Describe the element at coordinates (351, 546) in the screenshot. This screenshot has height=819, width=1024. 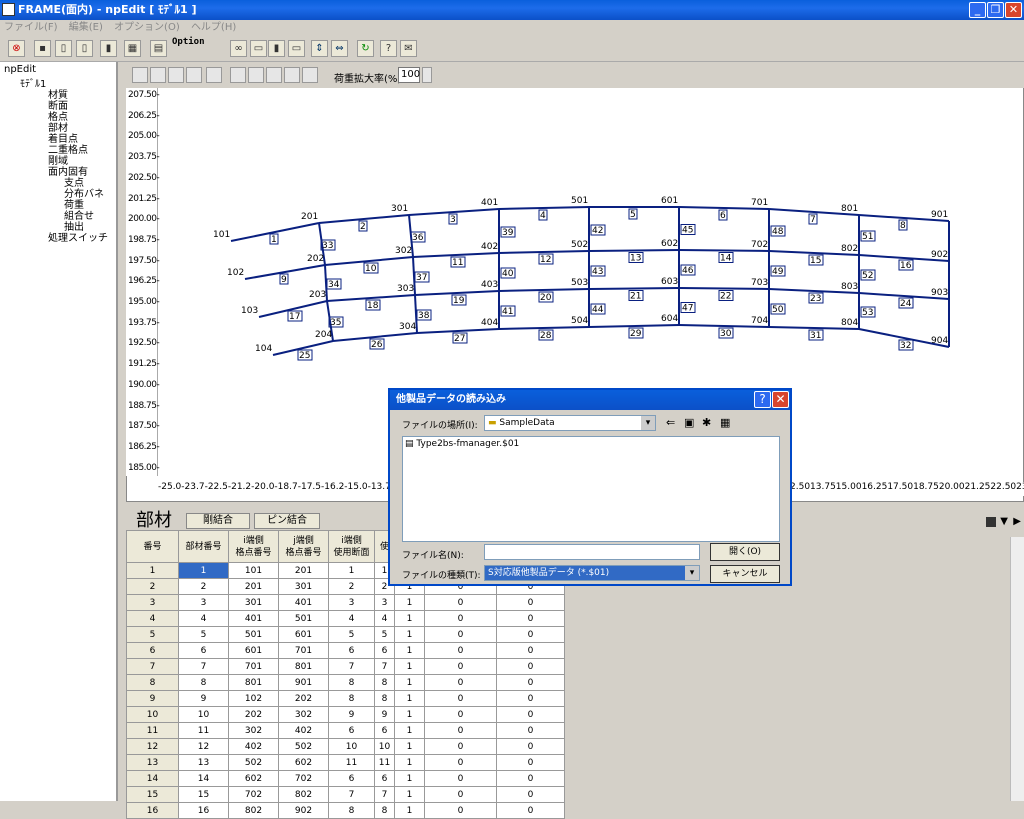
I see `column-header: i端側 使用断面` at that location.